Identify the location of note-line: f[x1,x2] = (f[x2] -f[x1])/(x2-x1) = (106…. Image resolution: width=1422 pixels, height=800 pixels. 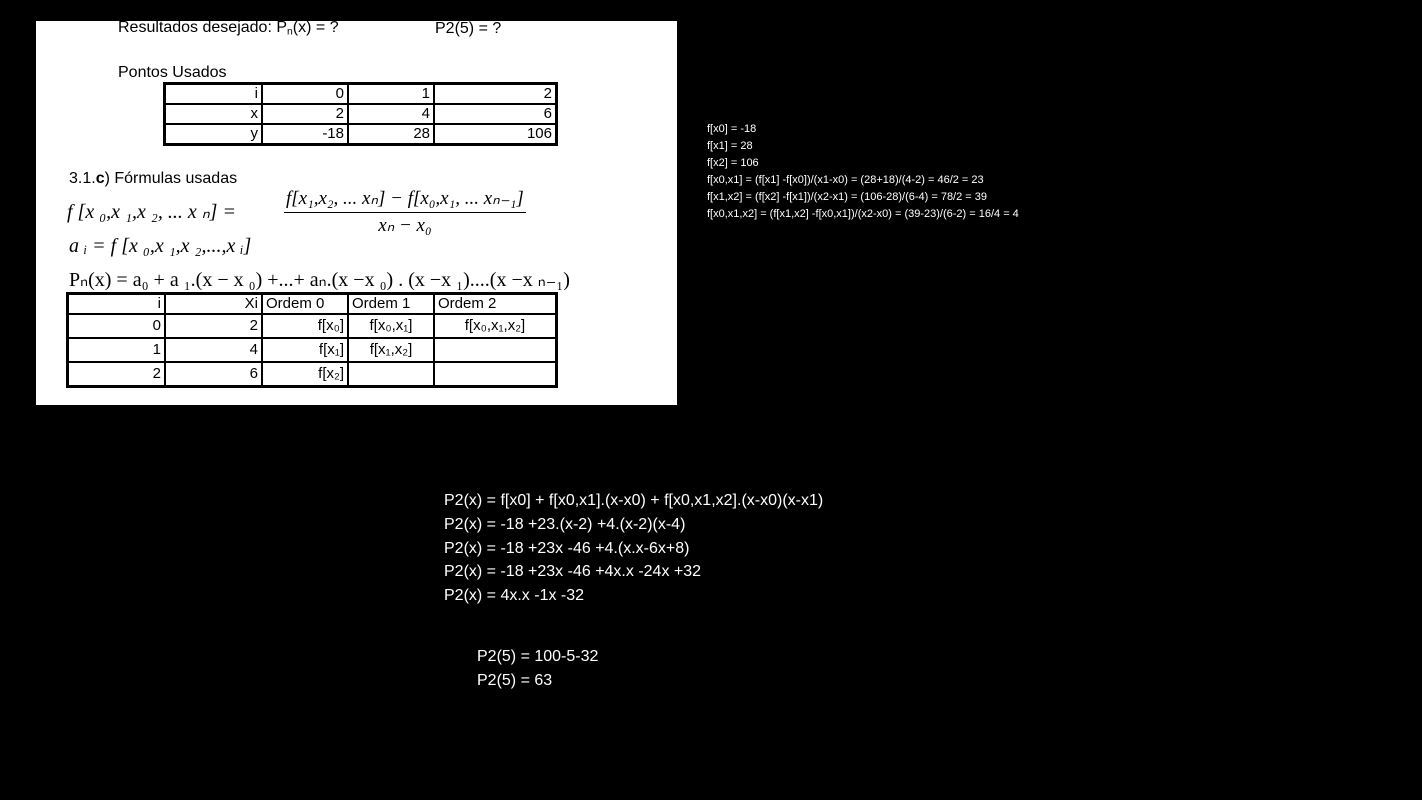
(847, 197).